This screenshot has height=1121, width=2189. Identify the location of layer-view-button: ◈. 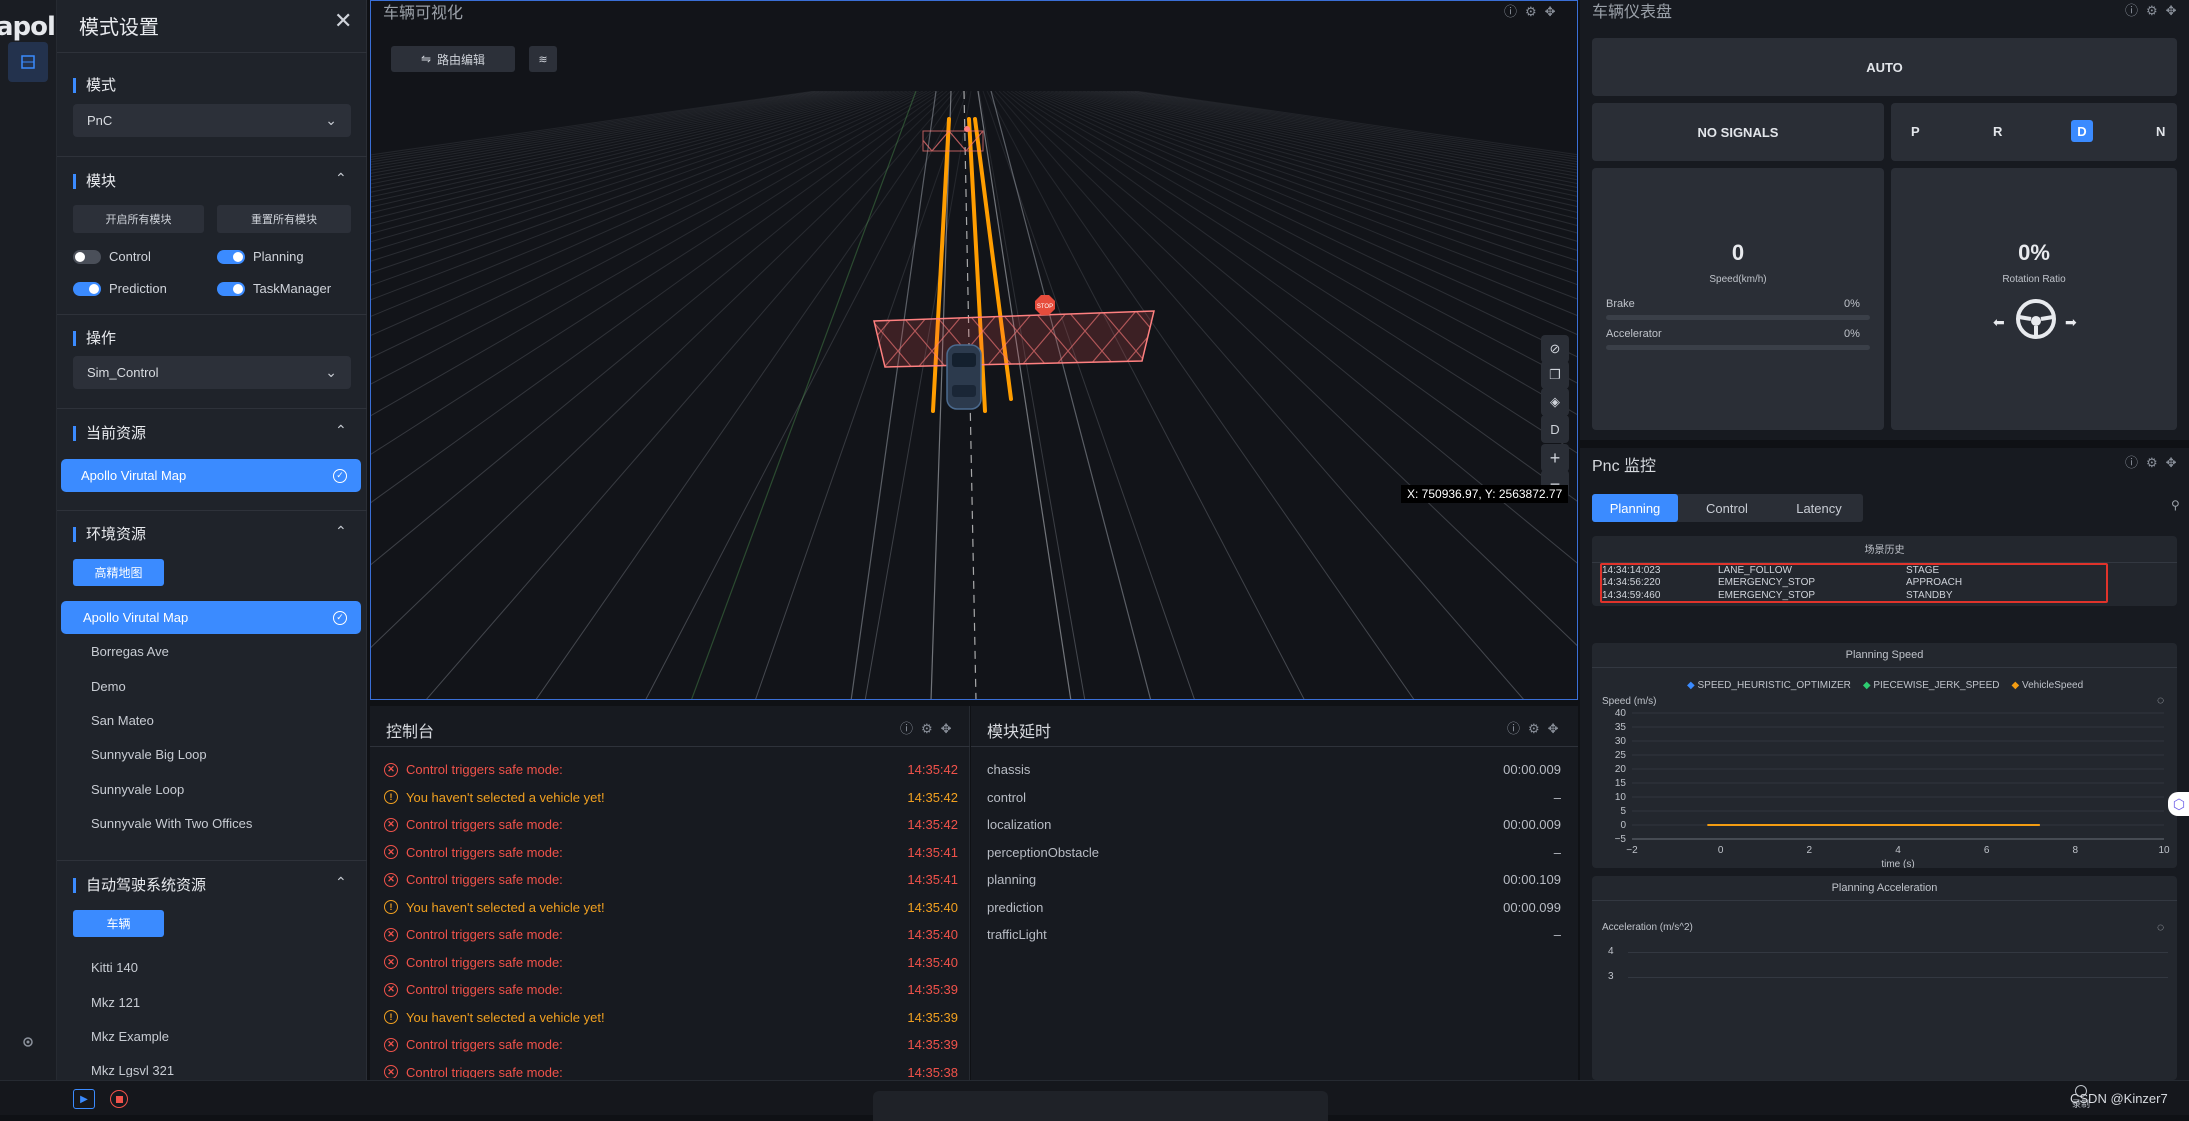
(1555, 402).